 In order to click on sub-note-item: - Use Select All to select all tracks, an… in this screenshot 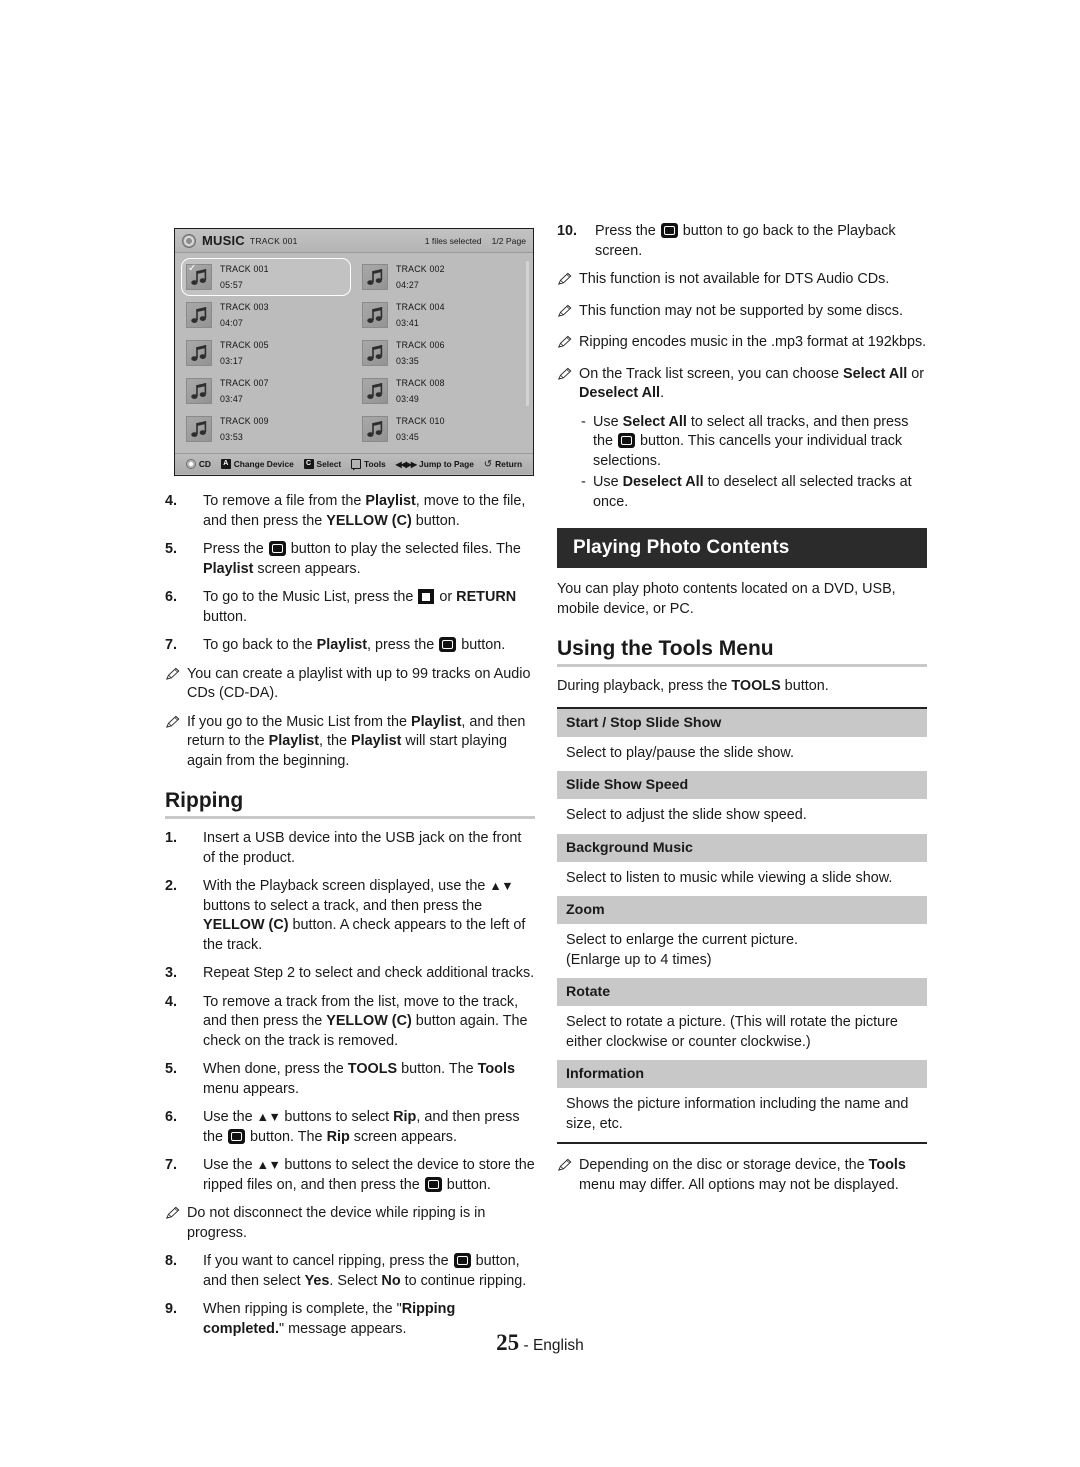, I will do `click(754, 442)`.